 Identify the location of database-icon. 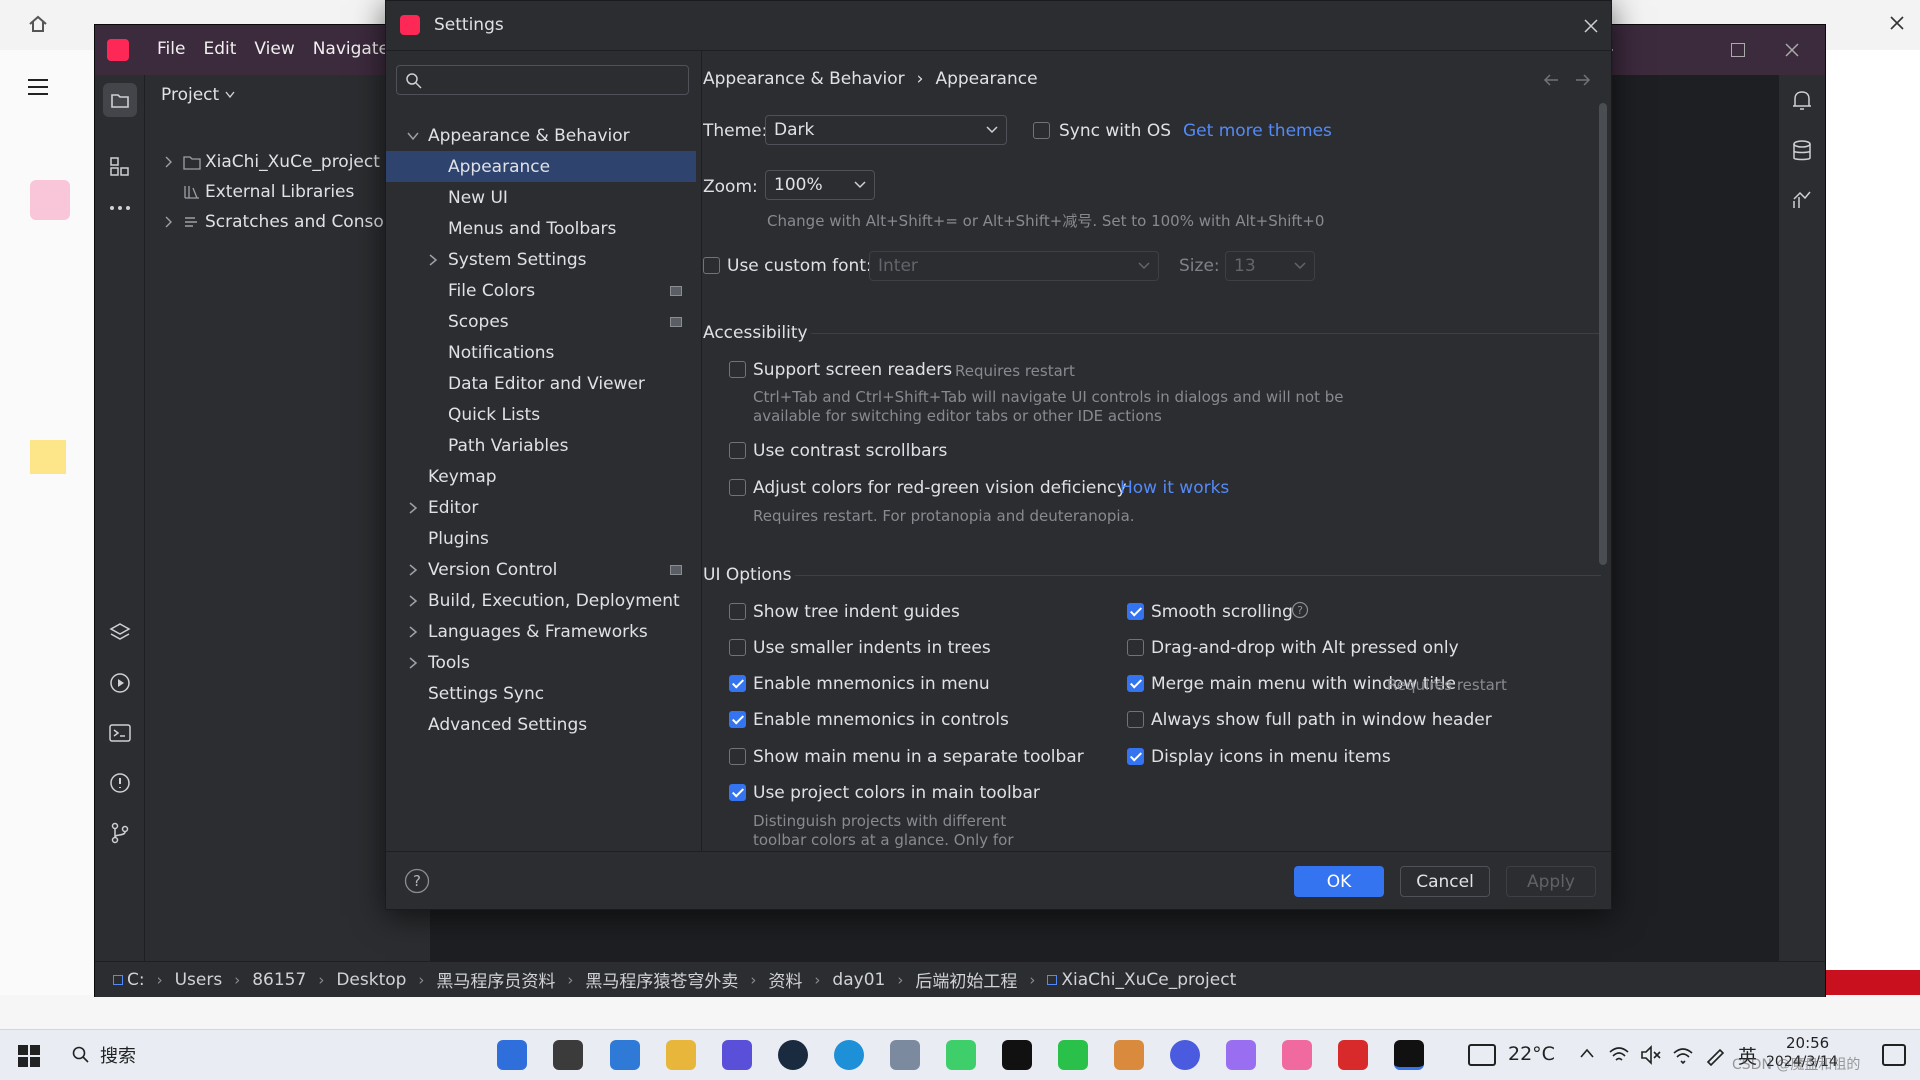
(1802, 151).